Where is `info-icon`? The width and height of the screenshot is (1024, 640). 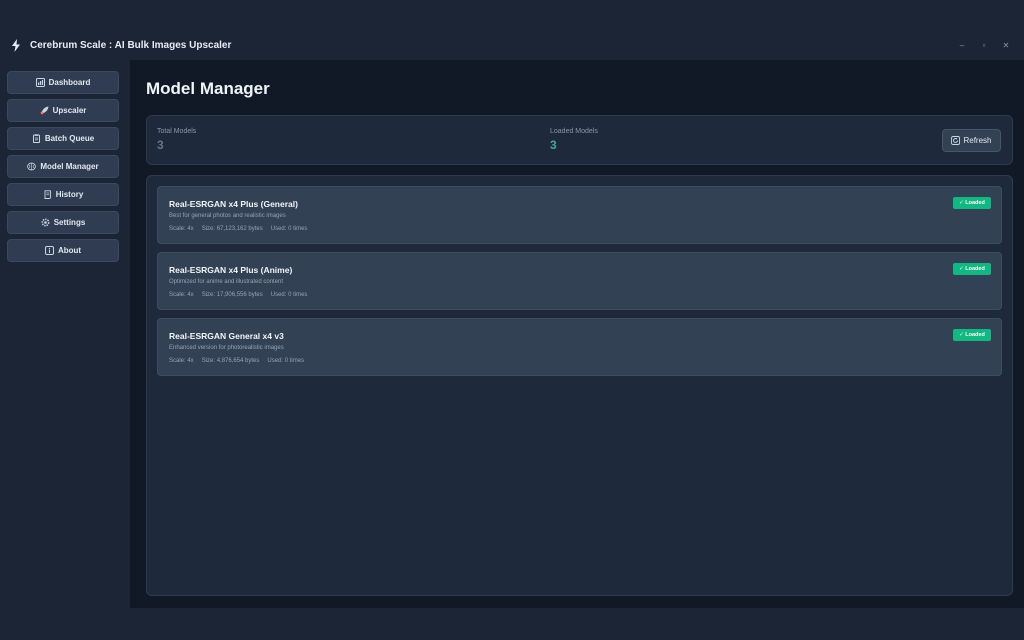 info-icon is located at coordinates (49, 250).